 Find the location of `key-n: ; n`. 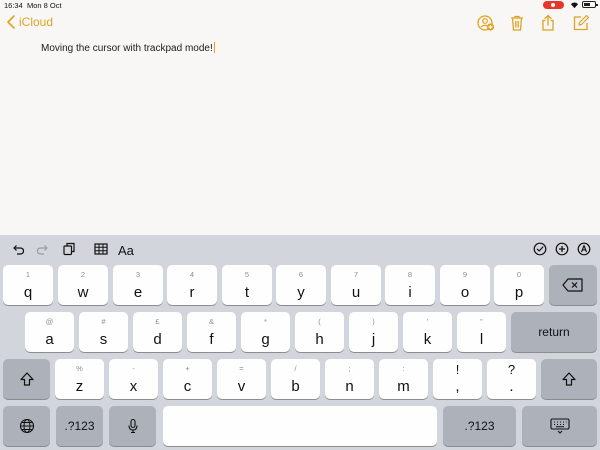

key-n: ; n is located at coordinates (349, 379).